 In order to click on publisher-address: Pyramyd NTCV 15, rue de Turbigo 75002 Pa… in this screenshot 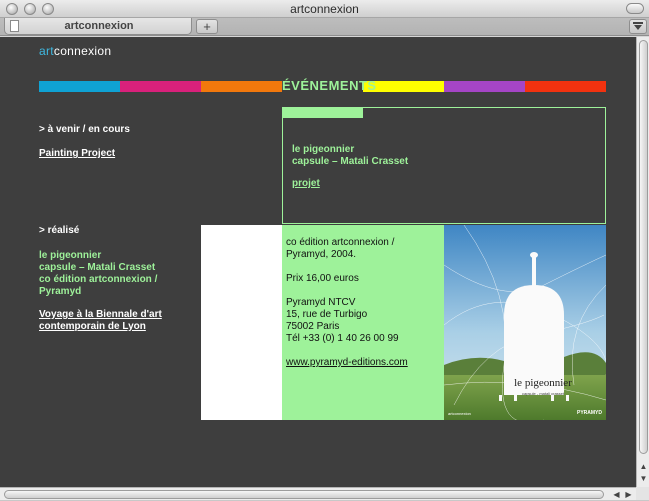, I will do `click(342, 321)`.